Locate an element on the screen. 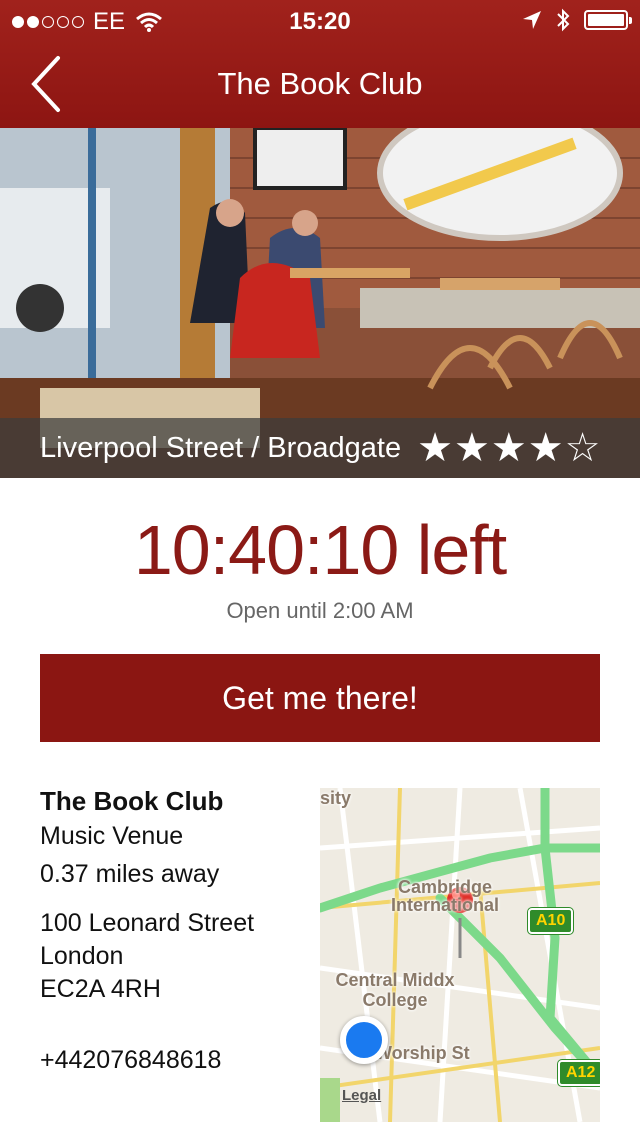 This screenshot has width=640, height=1136. get-me-there-button: Get me there! is located at coordinates (320, 698).